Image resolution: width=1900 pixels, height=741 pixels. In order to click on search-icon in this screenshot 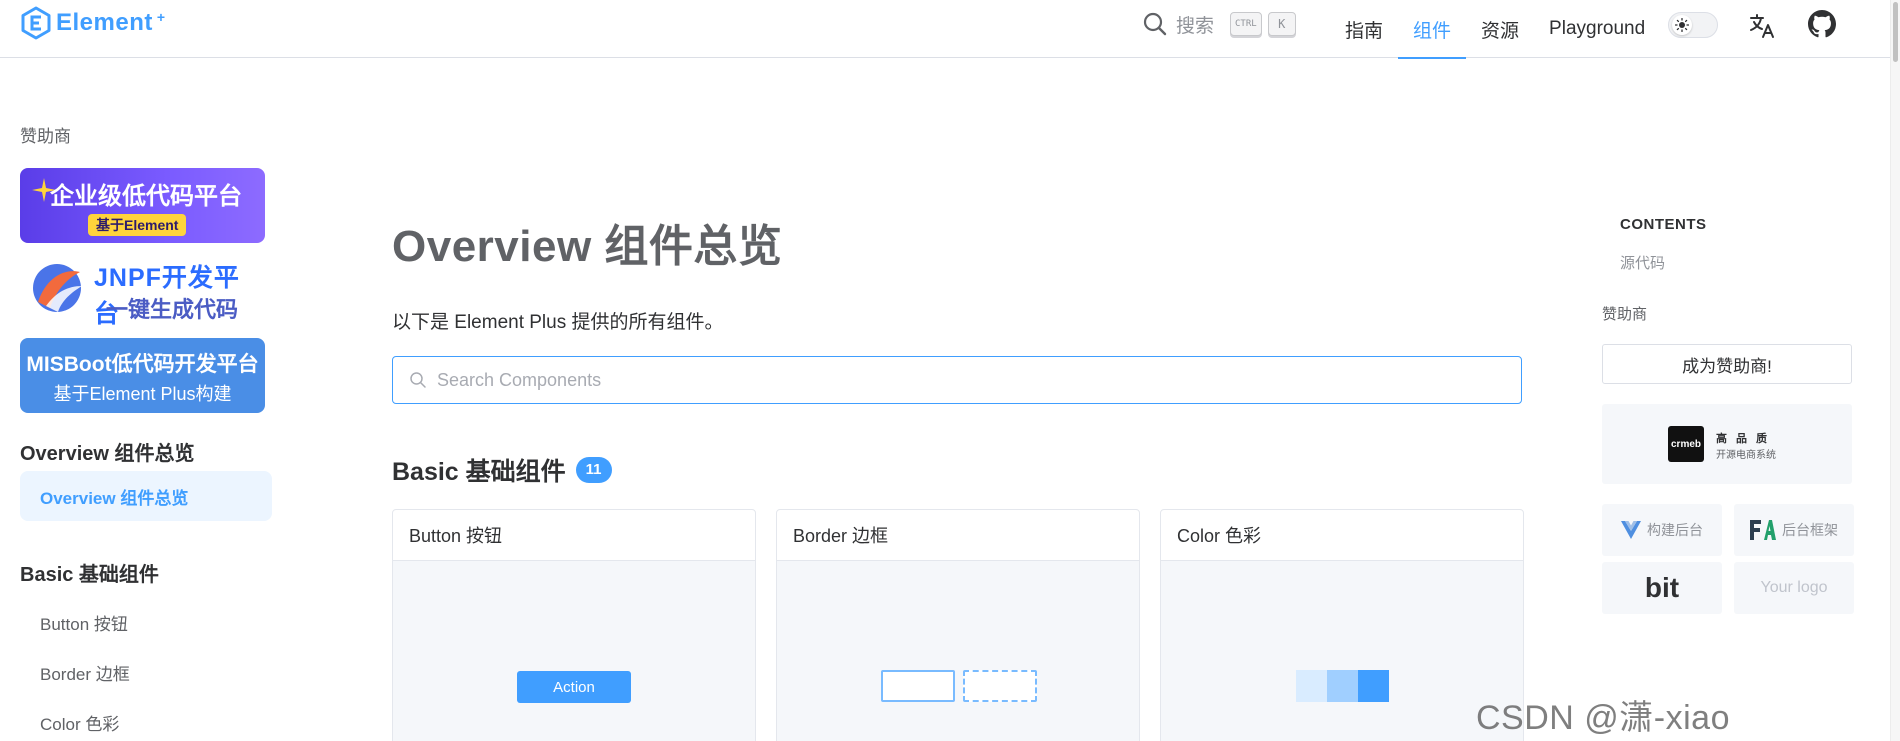, I will do `click(1155, 24)`.